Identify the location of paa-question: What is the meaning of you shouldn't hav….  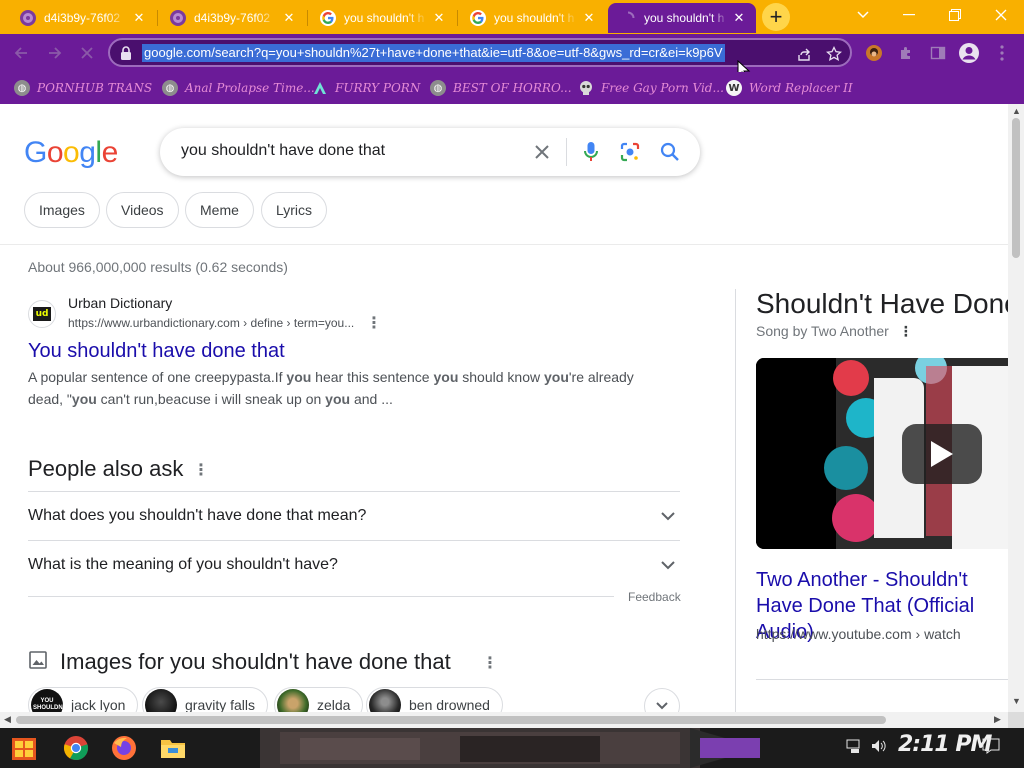
(183, 565).